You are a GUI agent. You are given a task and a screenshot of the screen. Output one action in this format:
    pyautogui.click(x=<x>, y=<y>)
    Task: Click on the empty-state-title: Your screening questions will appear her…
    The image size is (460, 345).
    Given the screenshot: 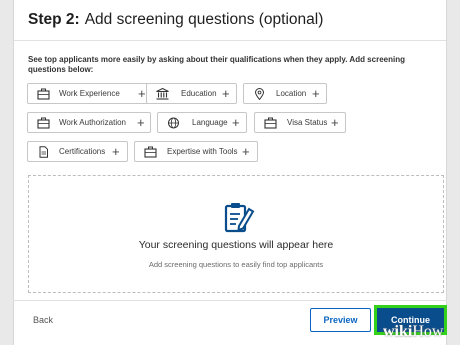 What is the action you would take?
    pyautogui.click(x=236, y=245)
    